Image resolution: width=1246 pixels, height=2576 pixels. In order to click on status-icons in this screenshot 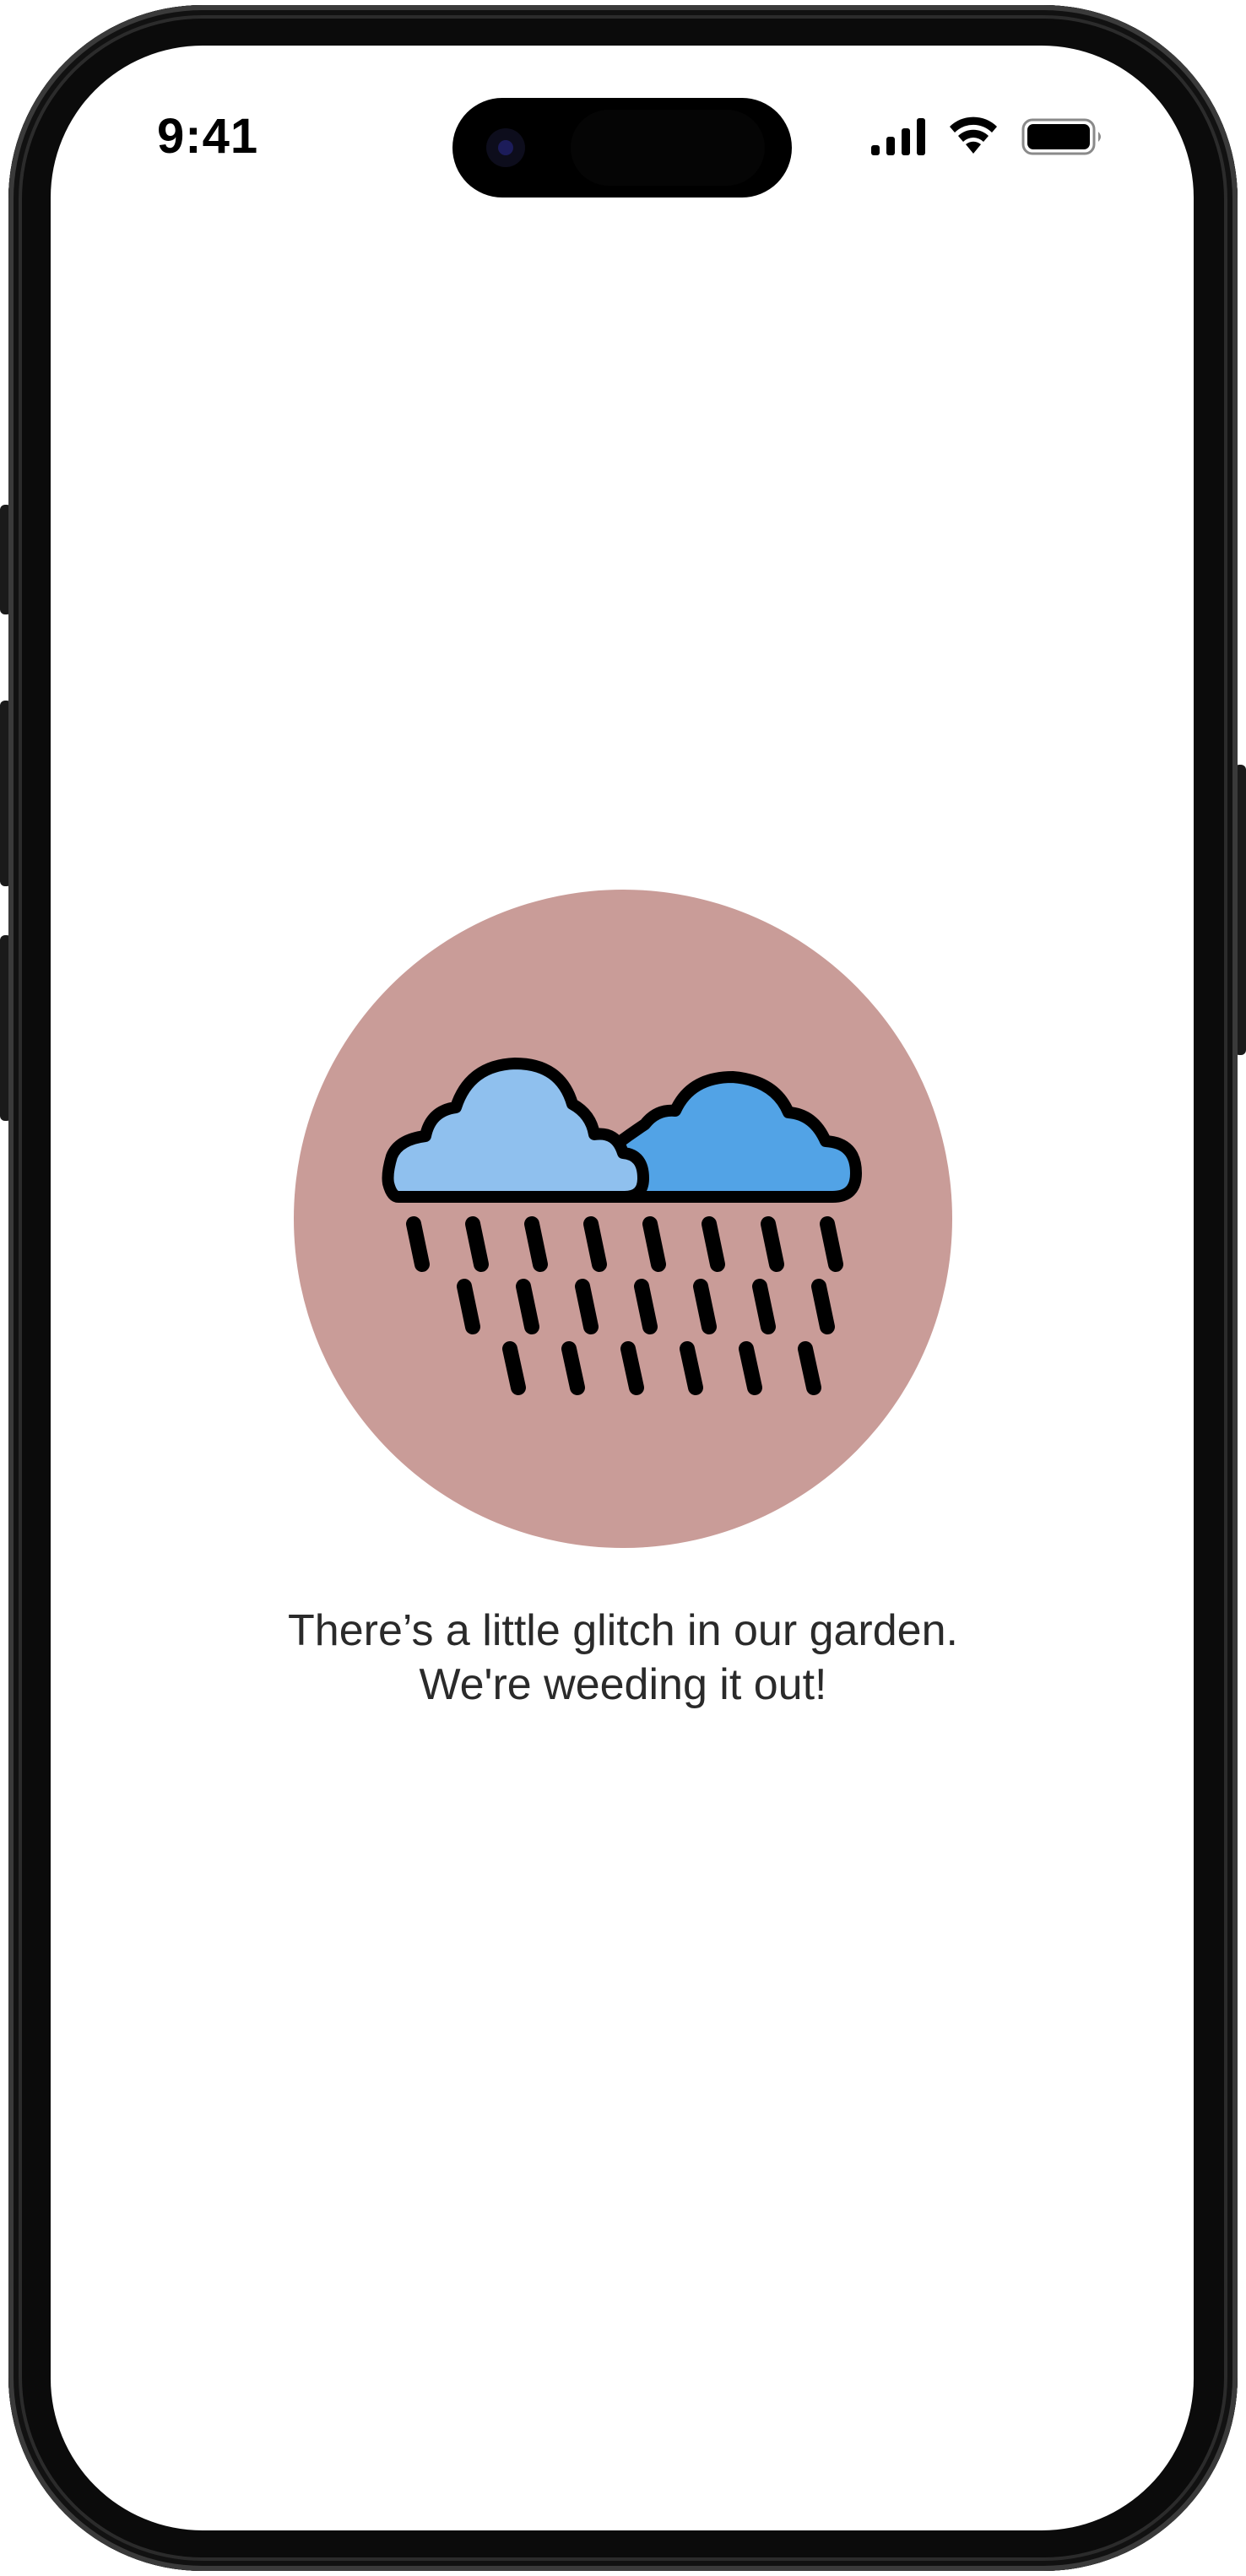, I will do `click(987, 137)`.